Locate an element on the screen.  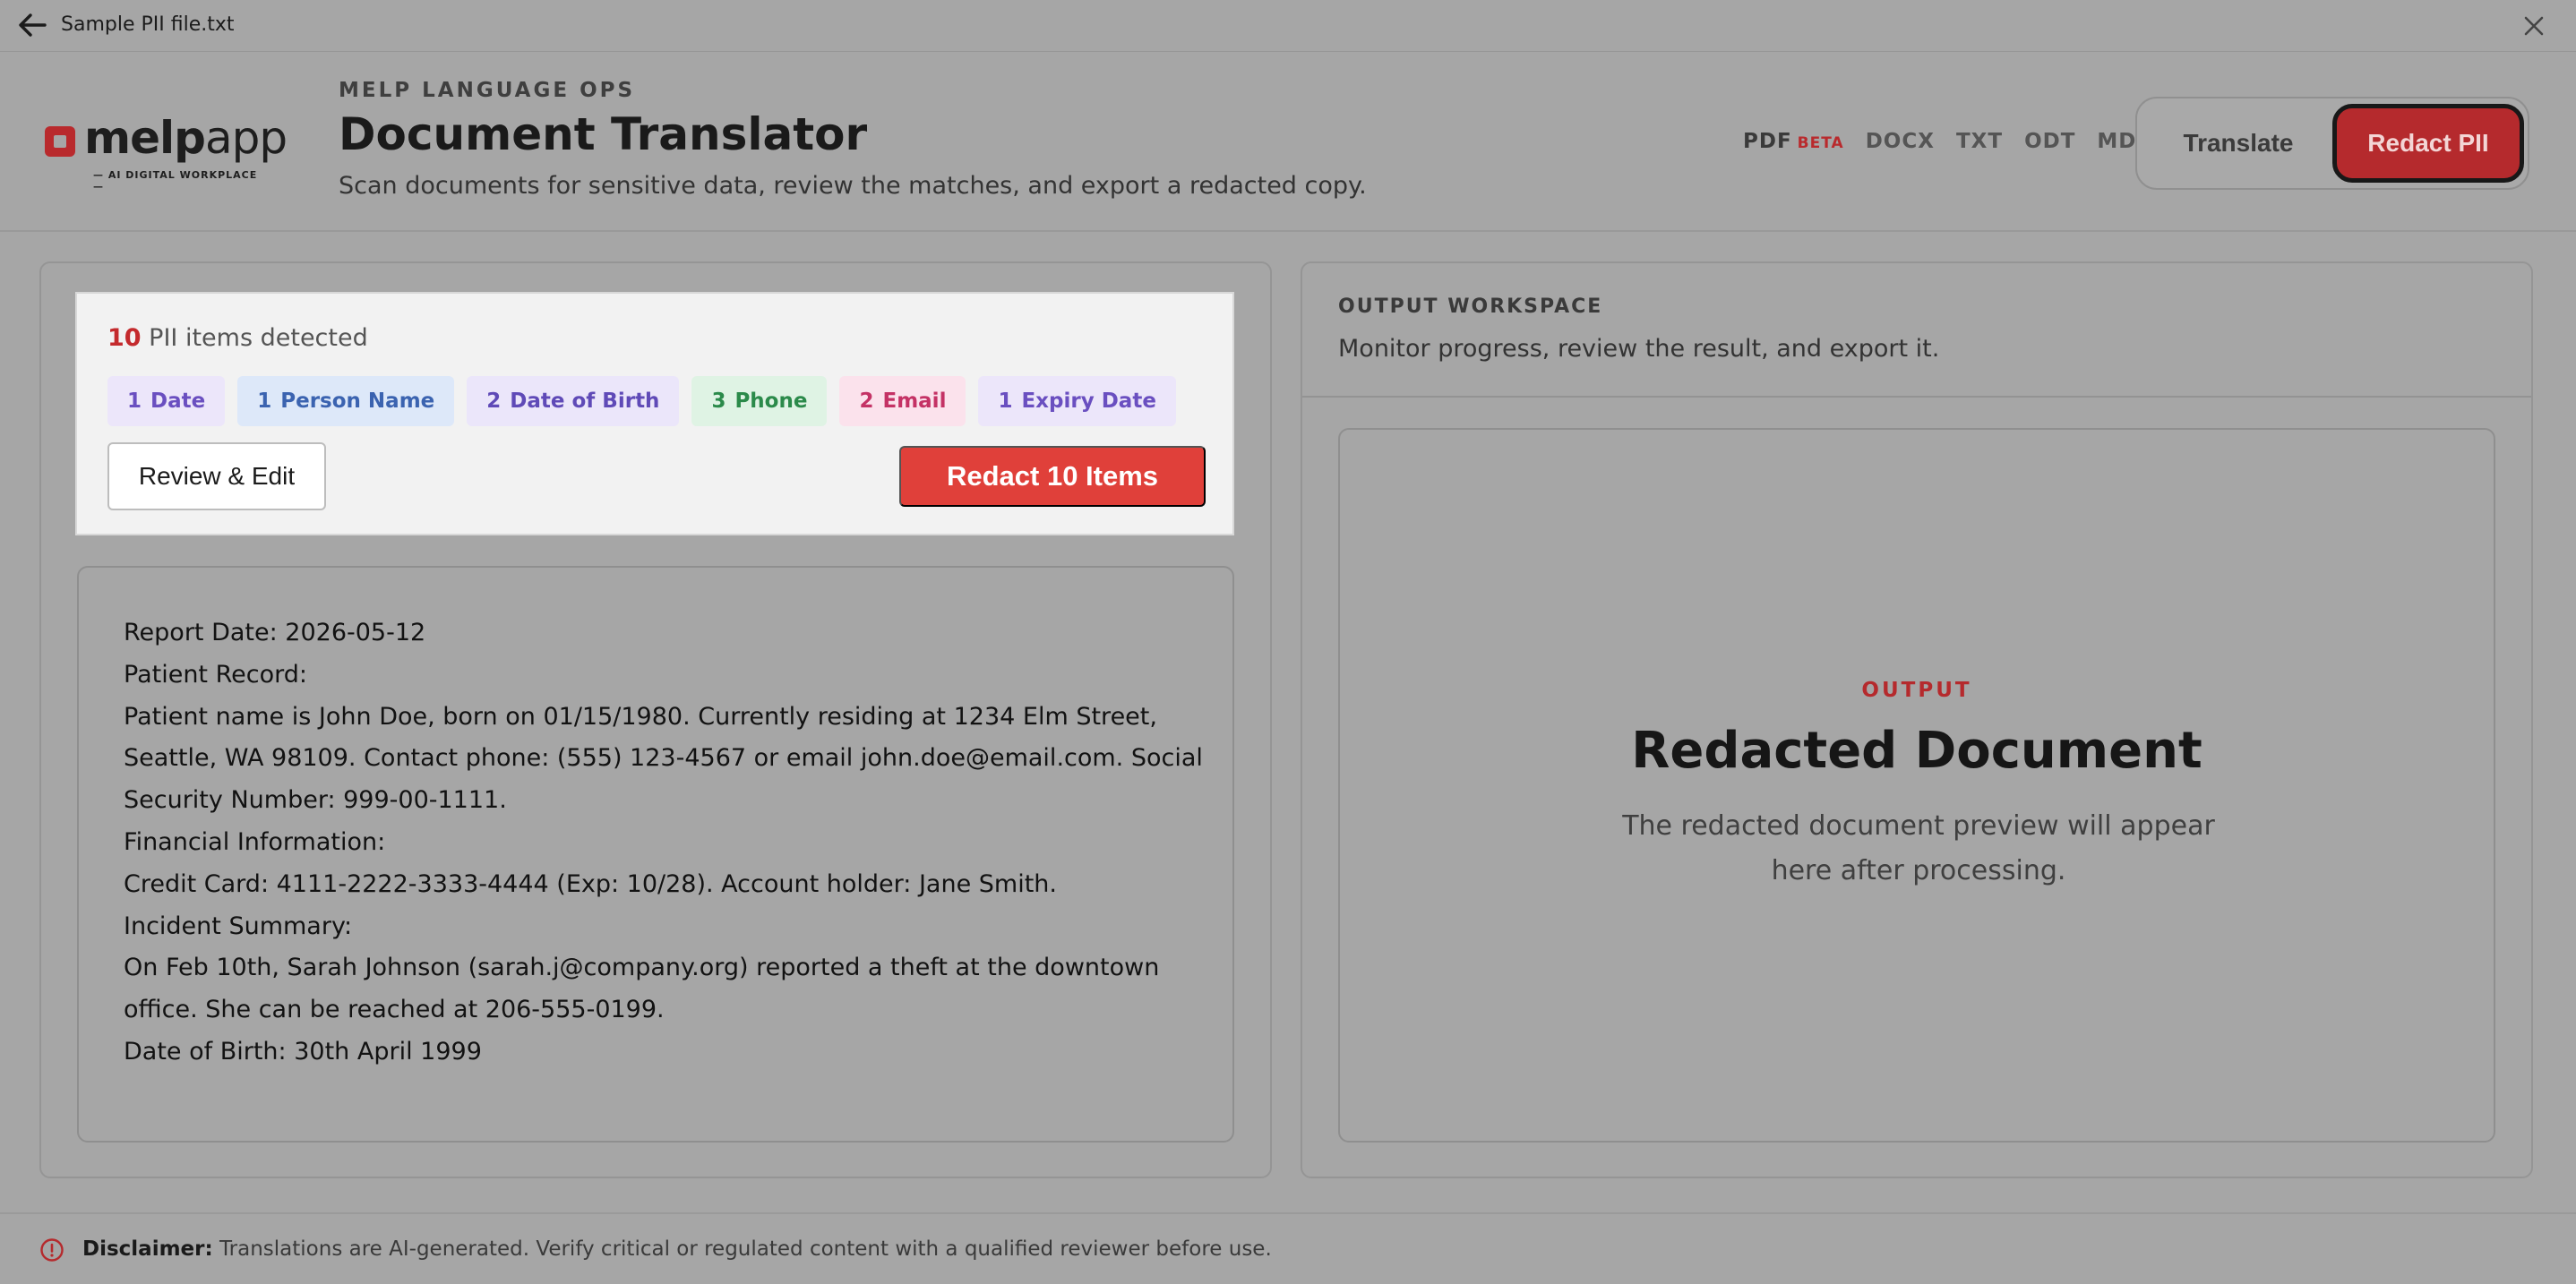
format-pdf: PDF BETA is located at coordinates (1793, 141).